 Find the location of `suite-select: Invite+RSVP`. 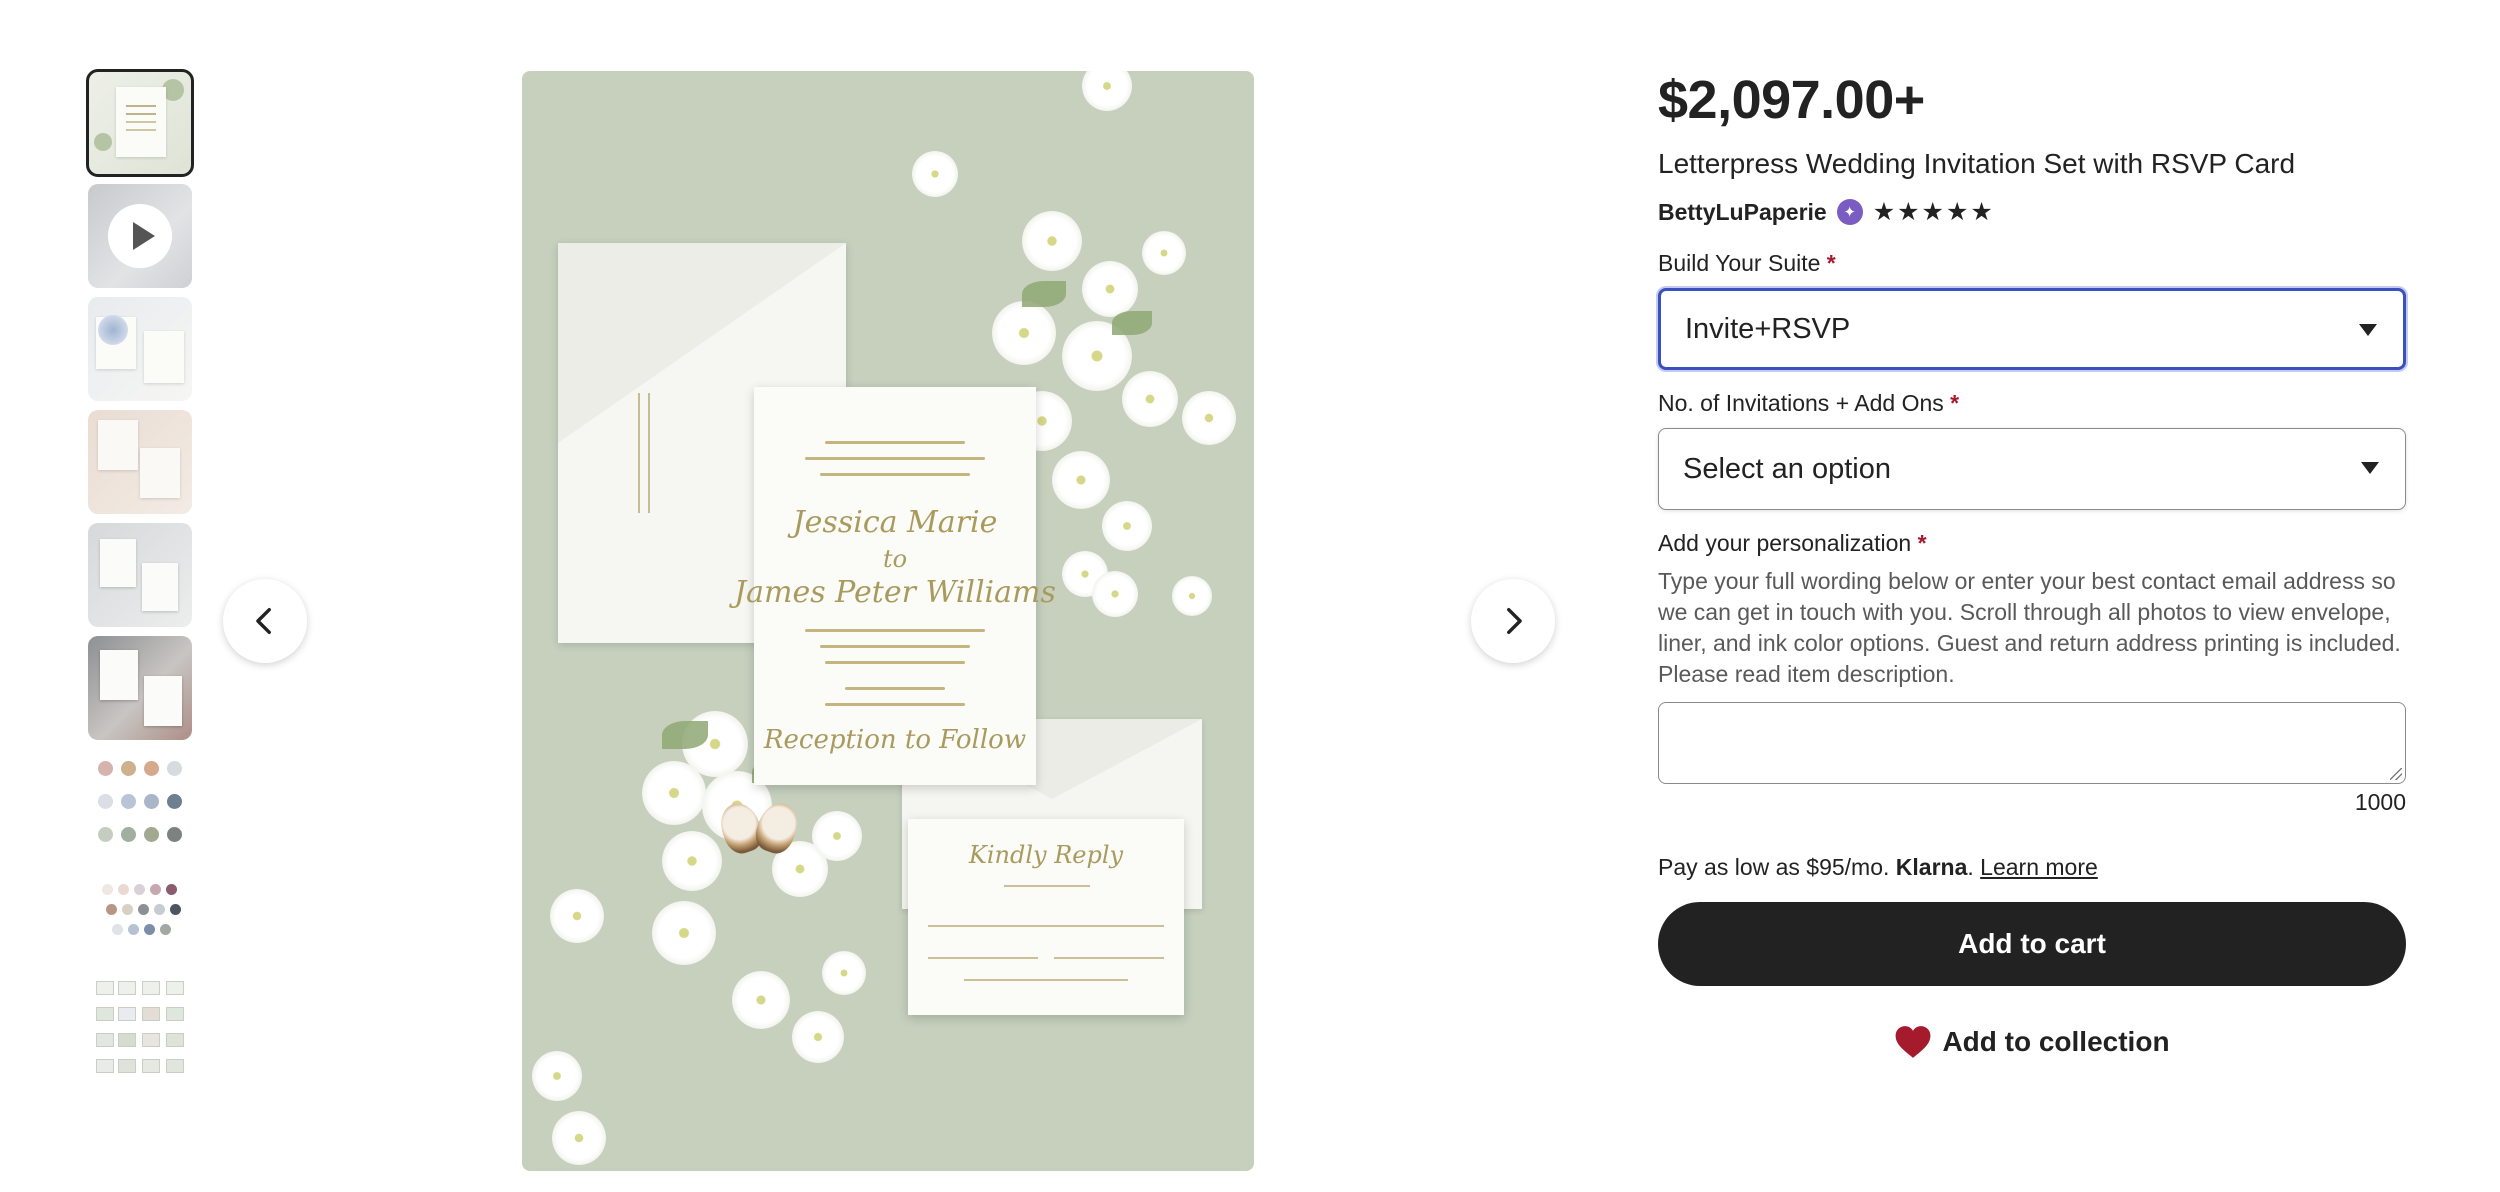

suite-select: Invite+RSVP is located at coordinates (2032, 329).